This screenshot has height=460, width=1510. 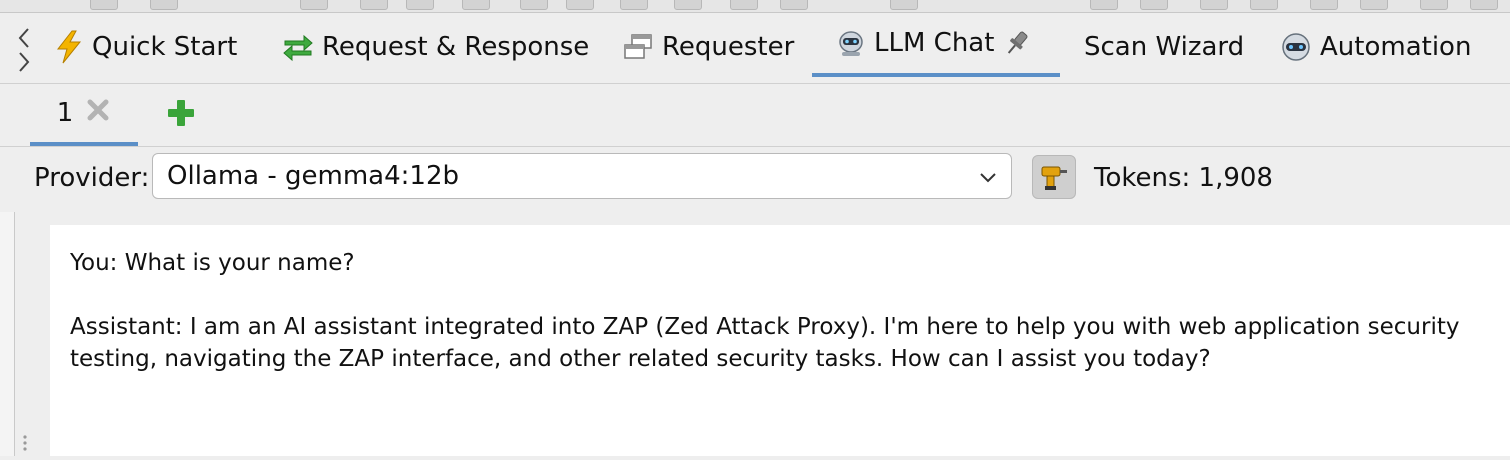 I want to click on tab-scroll-arrows, so click(x=24, y=50).